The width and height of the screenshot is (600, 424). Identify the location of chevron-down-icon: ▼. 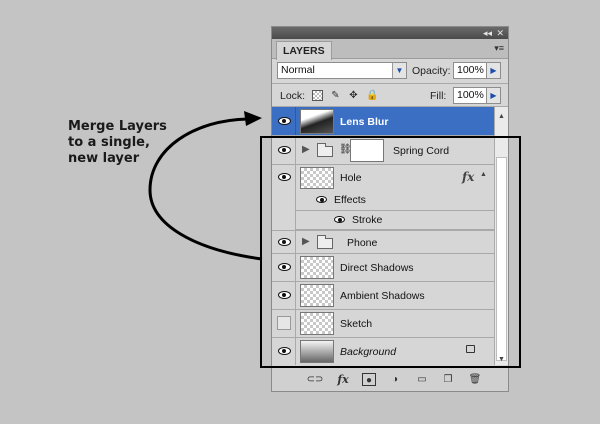
(399, 70).